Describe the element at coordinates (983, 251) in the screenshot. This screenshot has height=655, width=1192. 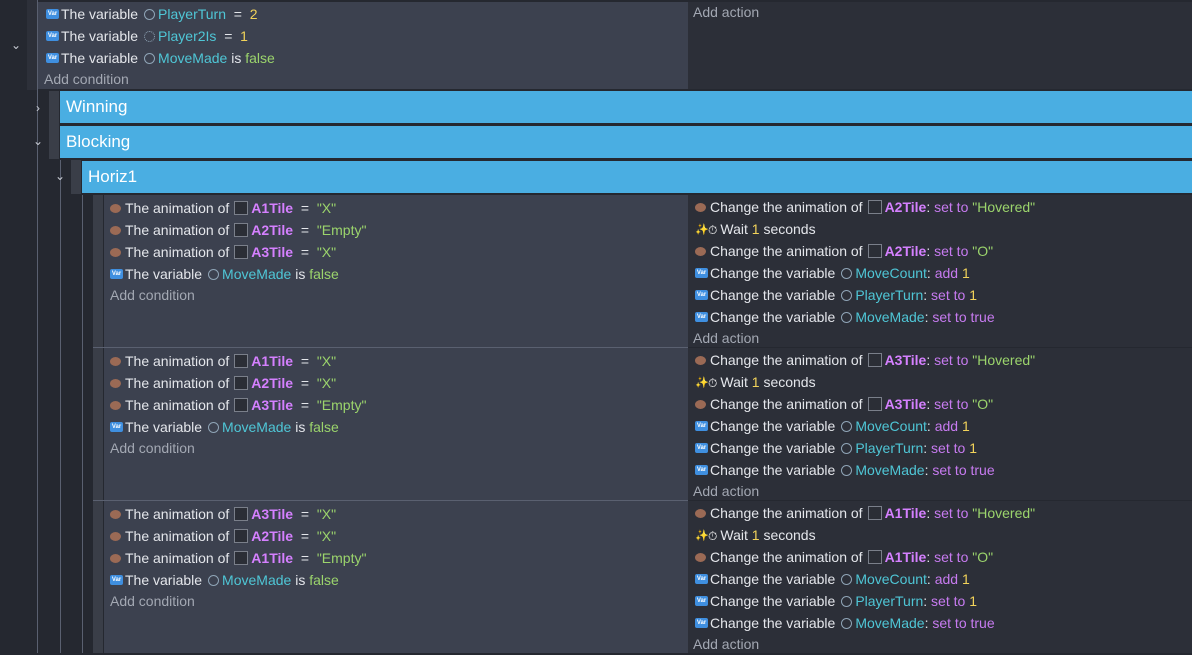
I see `value: "O"` at that location.